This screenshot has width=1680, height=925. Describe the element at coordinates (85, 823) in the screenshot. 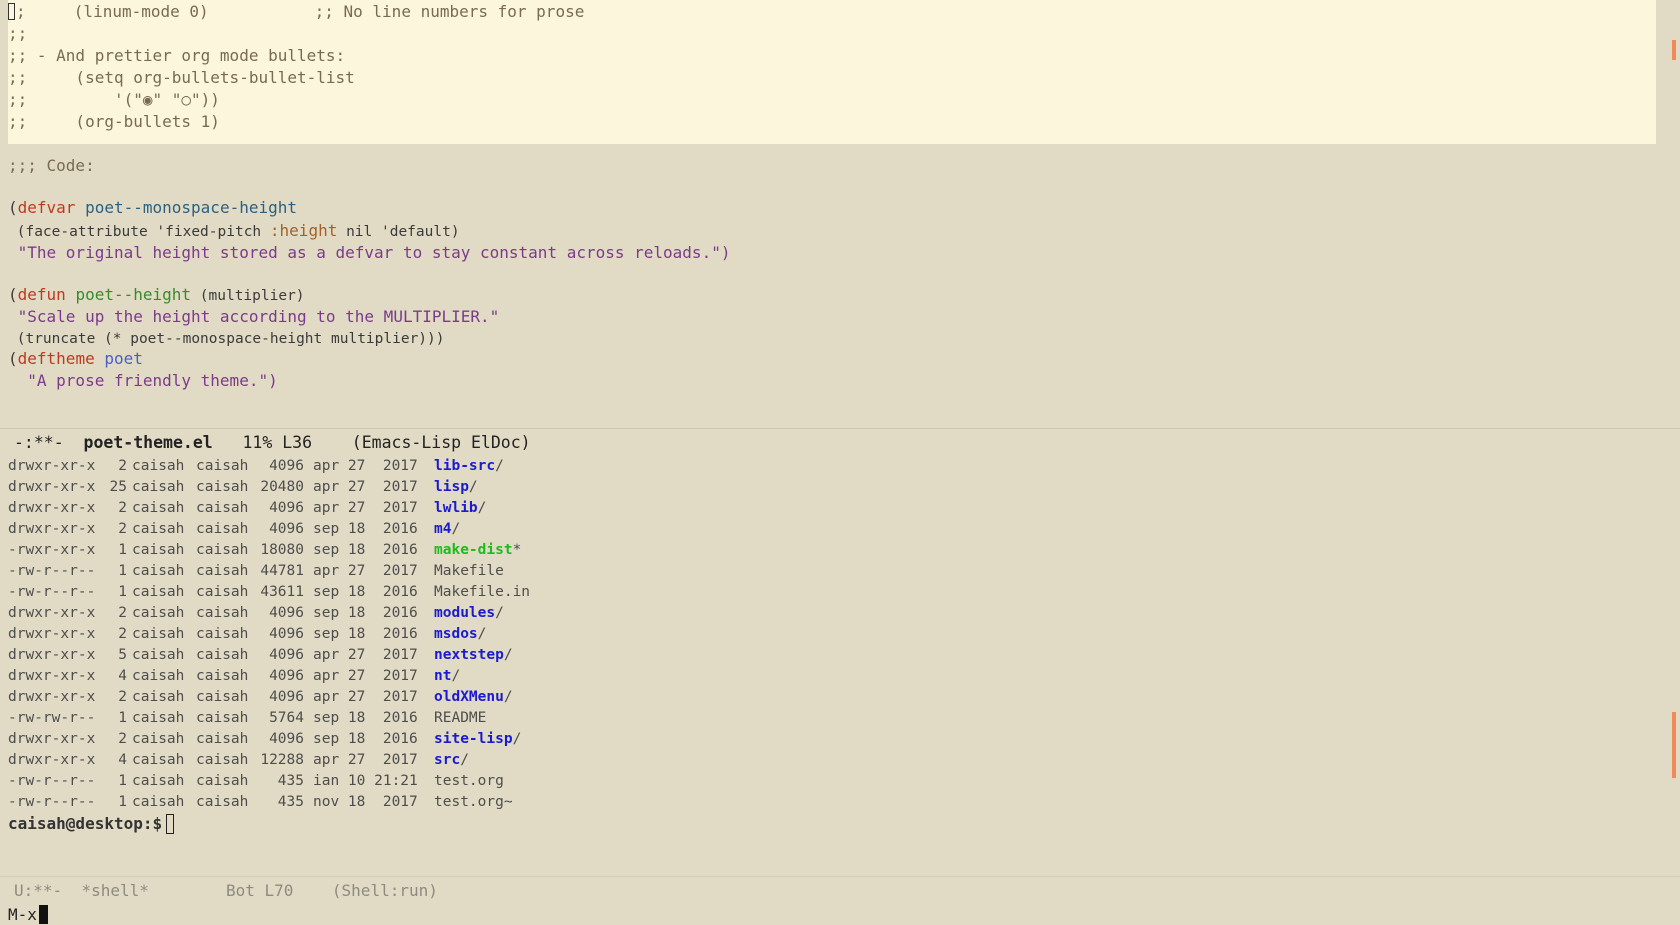

I see `shell-prompt: caisah@desktop:$` at that location.